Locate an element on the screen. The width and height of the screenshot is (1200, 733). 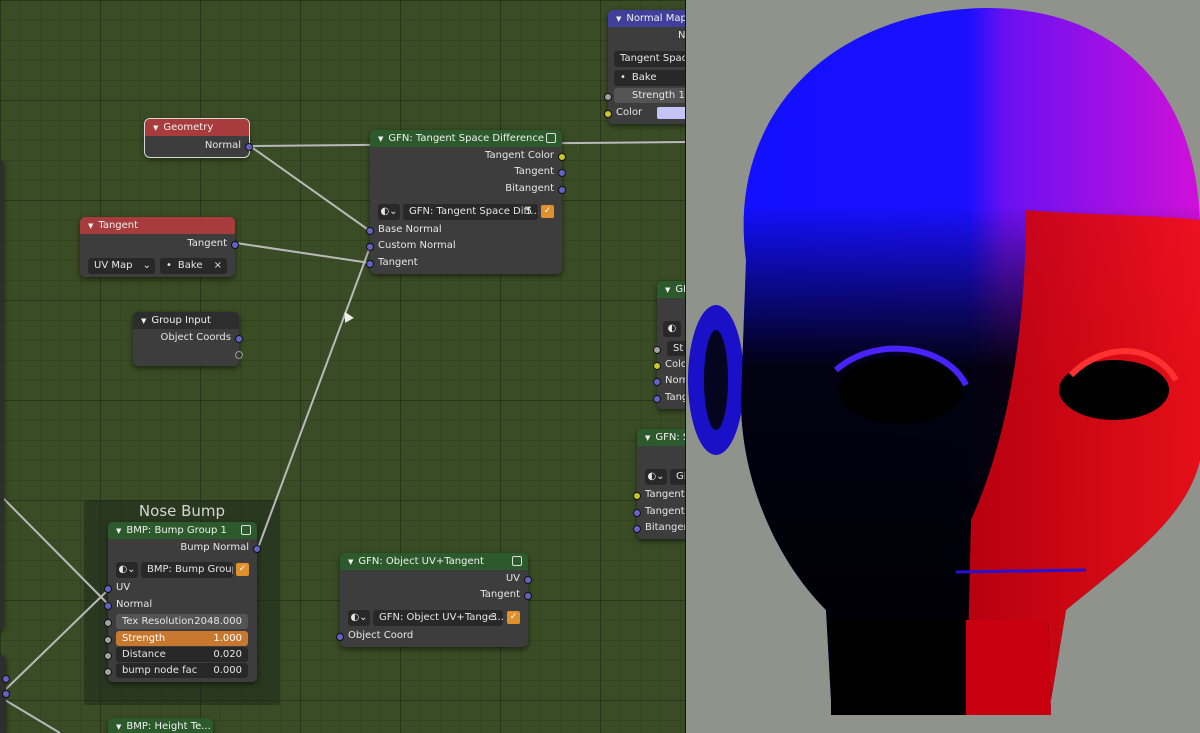
bump-normal-socket is located at coordinates (257, 549).